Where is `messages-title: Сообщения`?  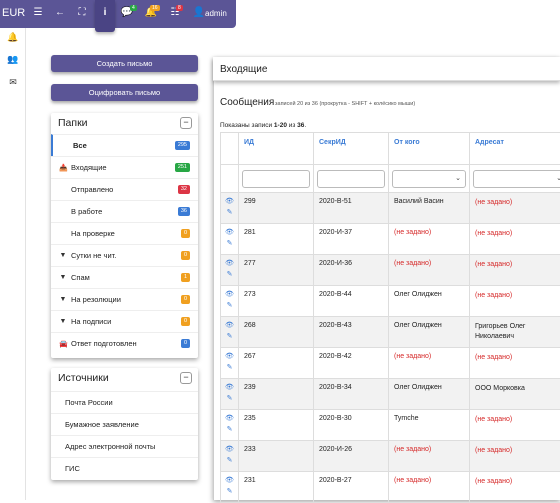
messages-title: Сообщения is located at coordinates (247, 102).